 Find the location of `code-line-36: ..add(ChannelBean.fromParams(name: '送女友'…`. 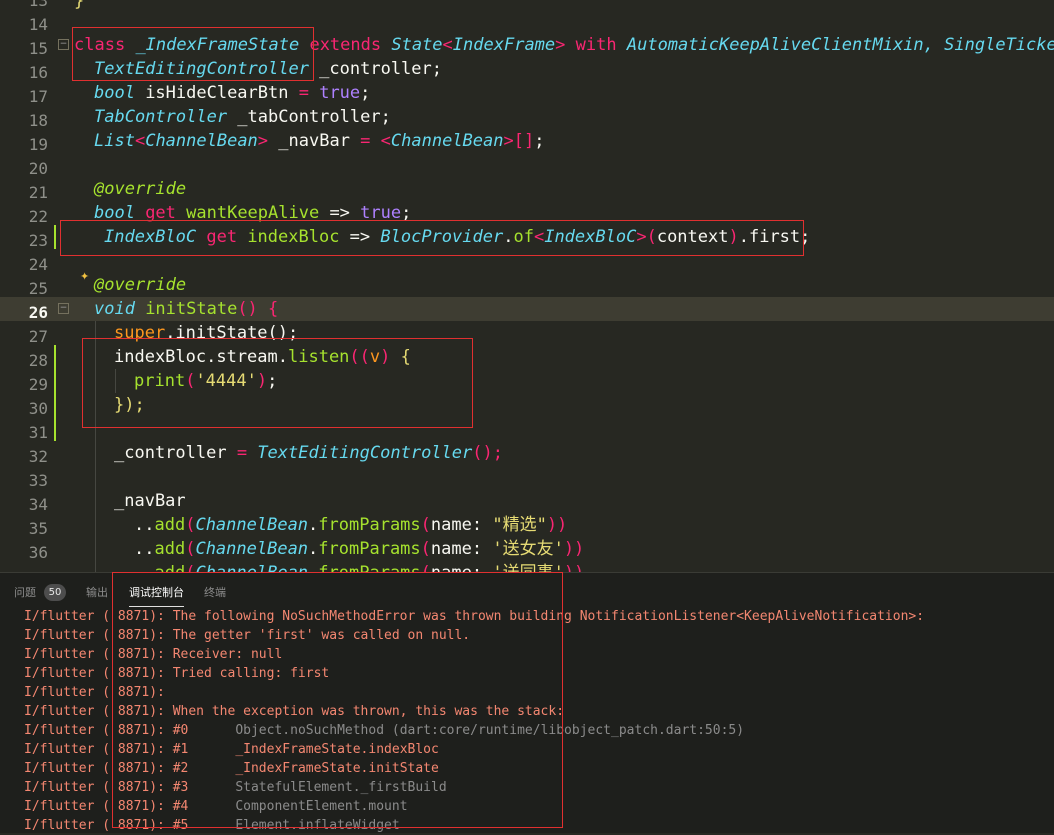

code-line-36: ..add(ChannelBean.fromParams(name: '送女友'… is located at coordinates (359, 549).